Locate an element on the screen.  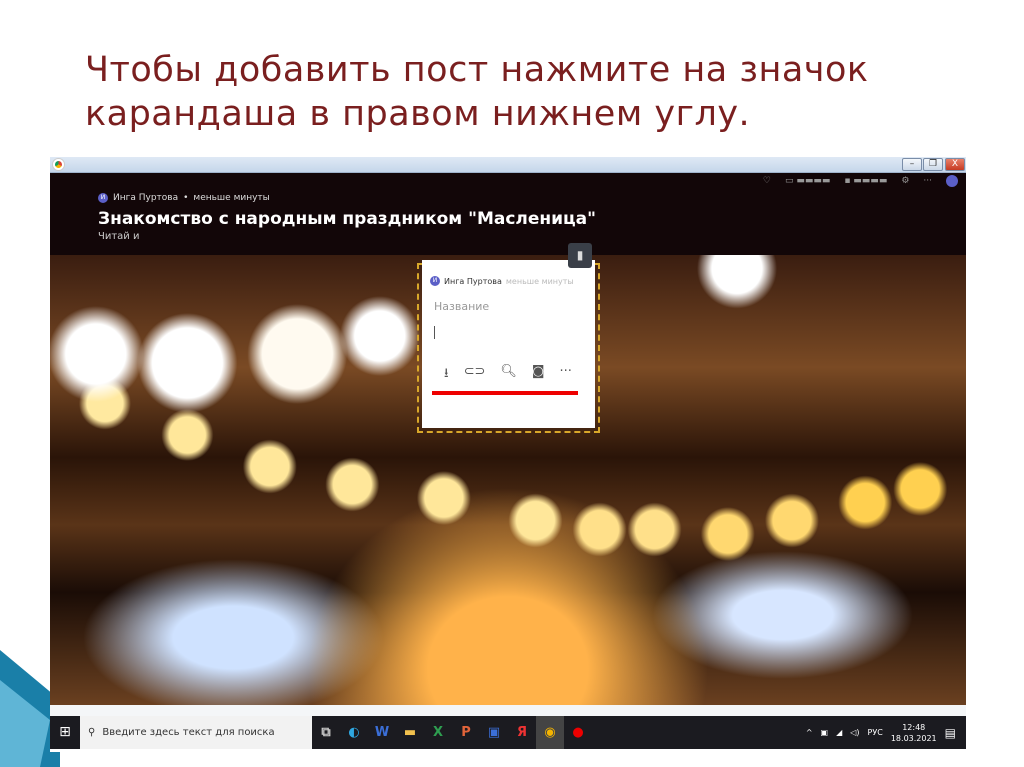
edge-icon: ◐ is located at coordinates (354, 732).